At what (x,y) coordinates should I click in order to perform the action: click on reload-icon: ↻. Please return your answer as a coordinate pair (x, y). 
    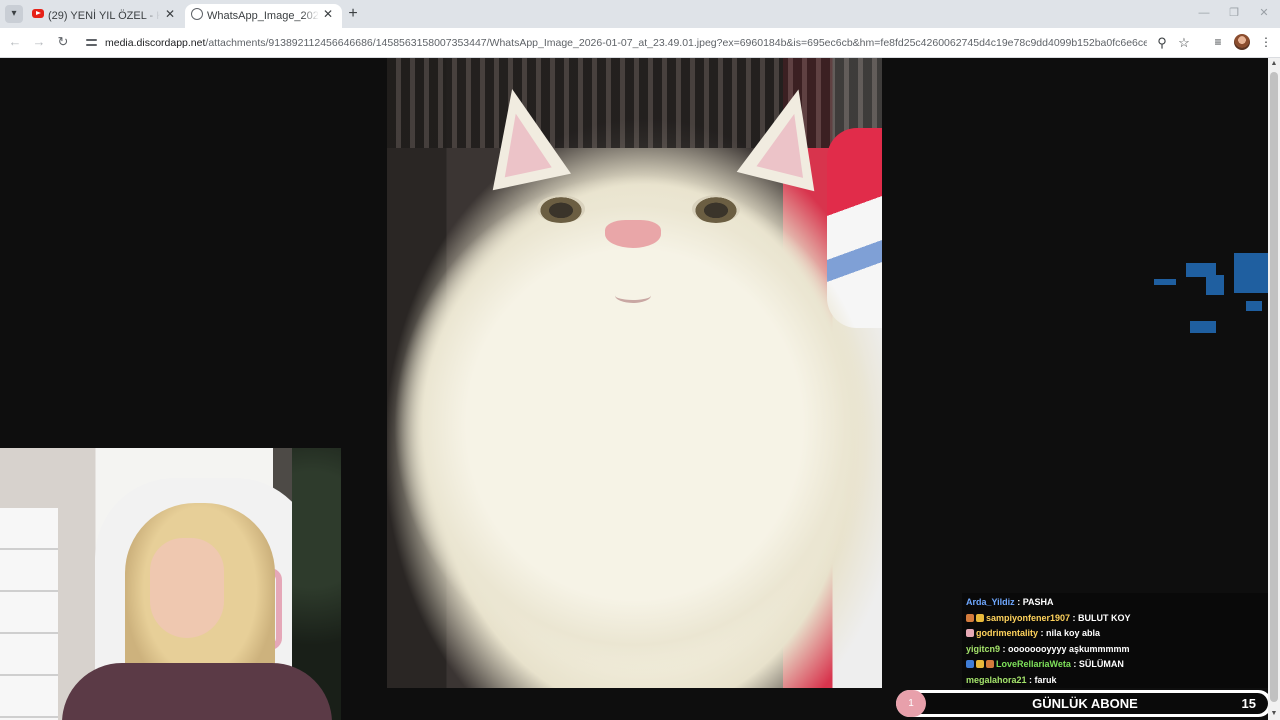
    Looking at the image, I should click on (63, 42).